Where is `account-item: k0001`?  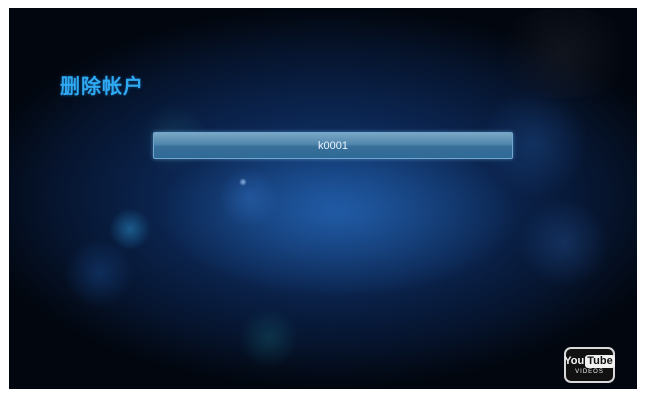 account-item: k0001 is located at coordinates (333, 145).